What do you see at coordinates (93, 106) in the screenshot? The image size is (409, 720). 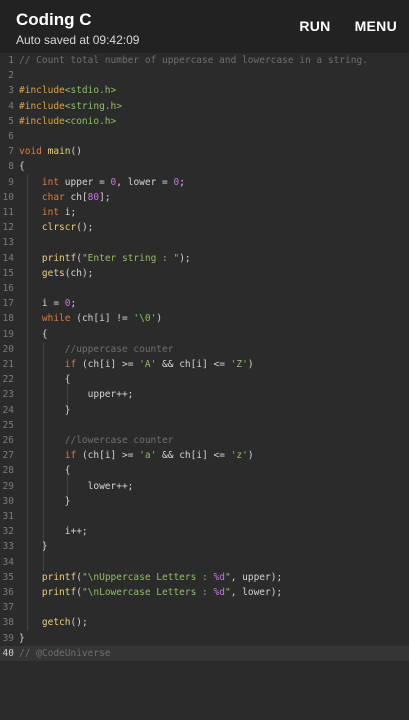 I see `code-token: <string.h>` at bounding box center [93, 106].